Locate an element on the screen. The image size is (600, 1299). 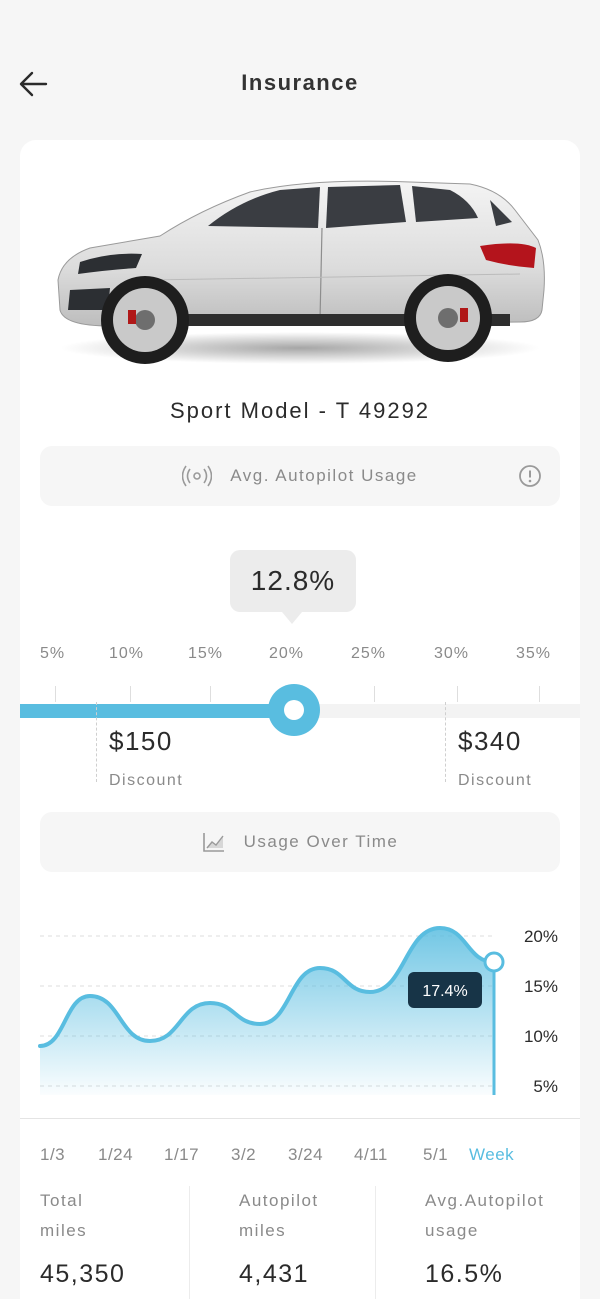
series-area is located at coordinates (267, 1011).